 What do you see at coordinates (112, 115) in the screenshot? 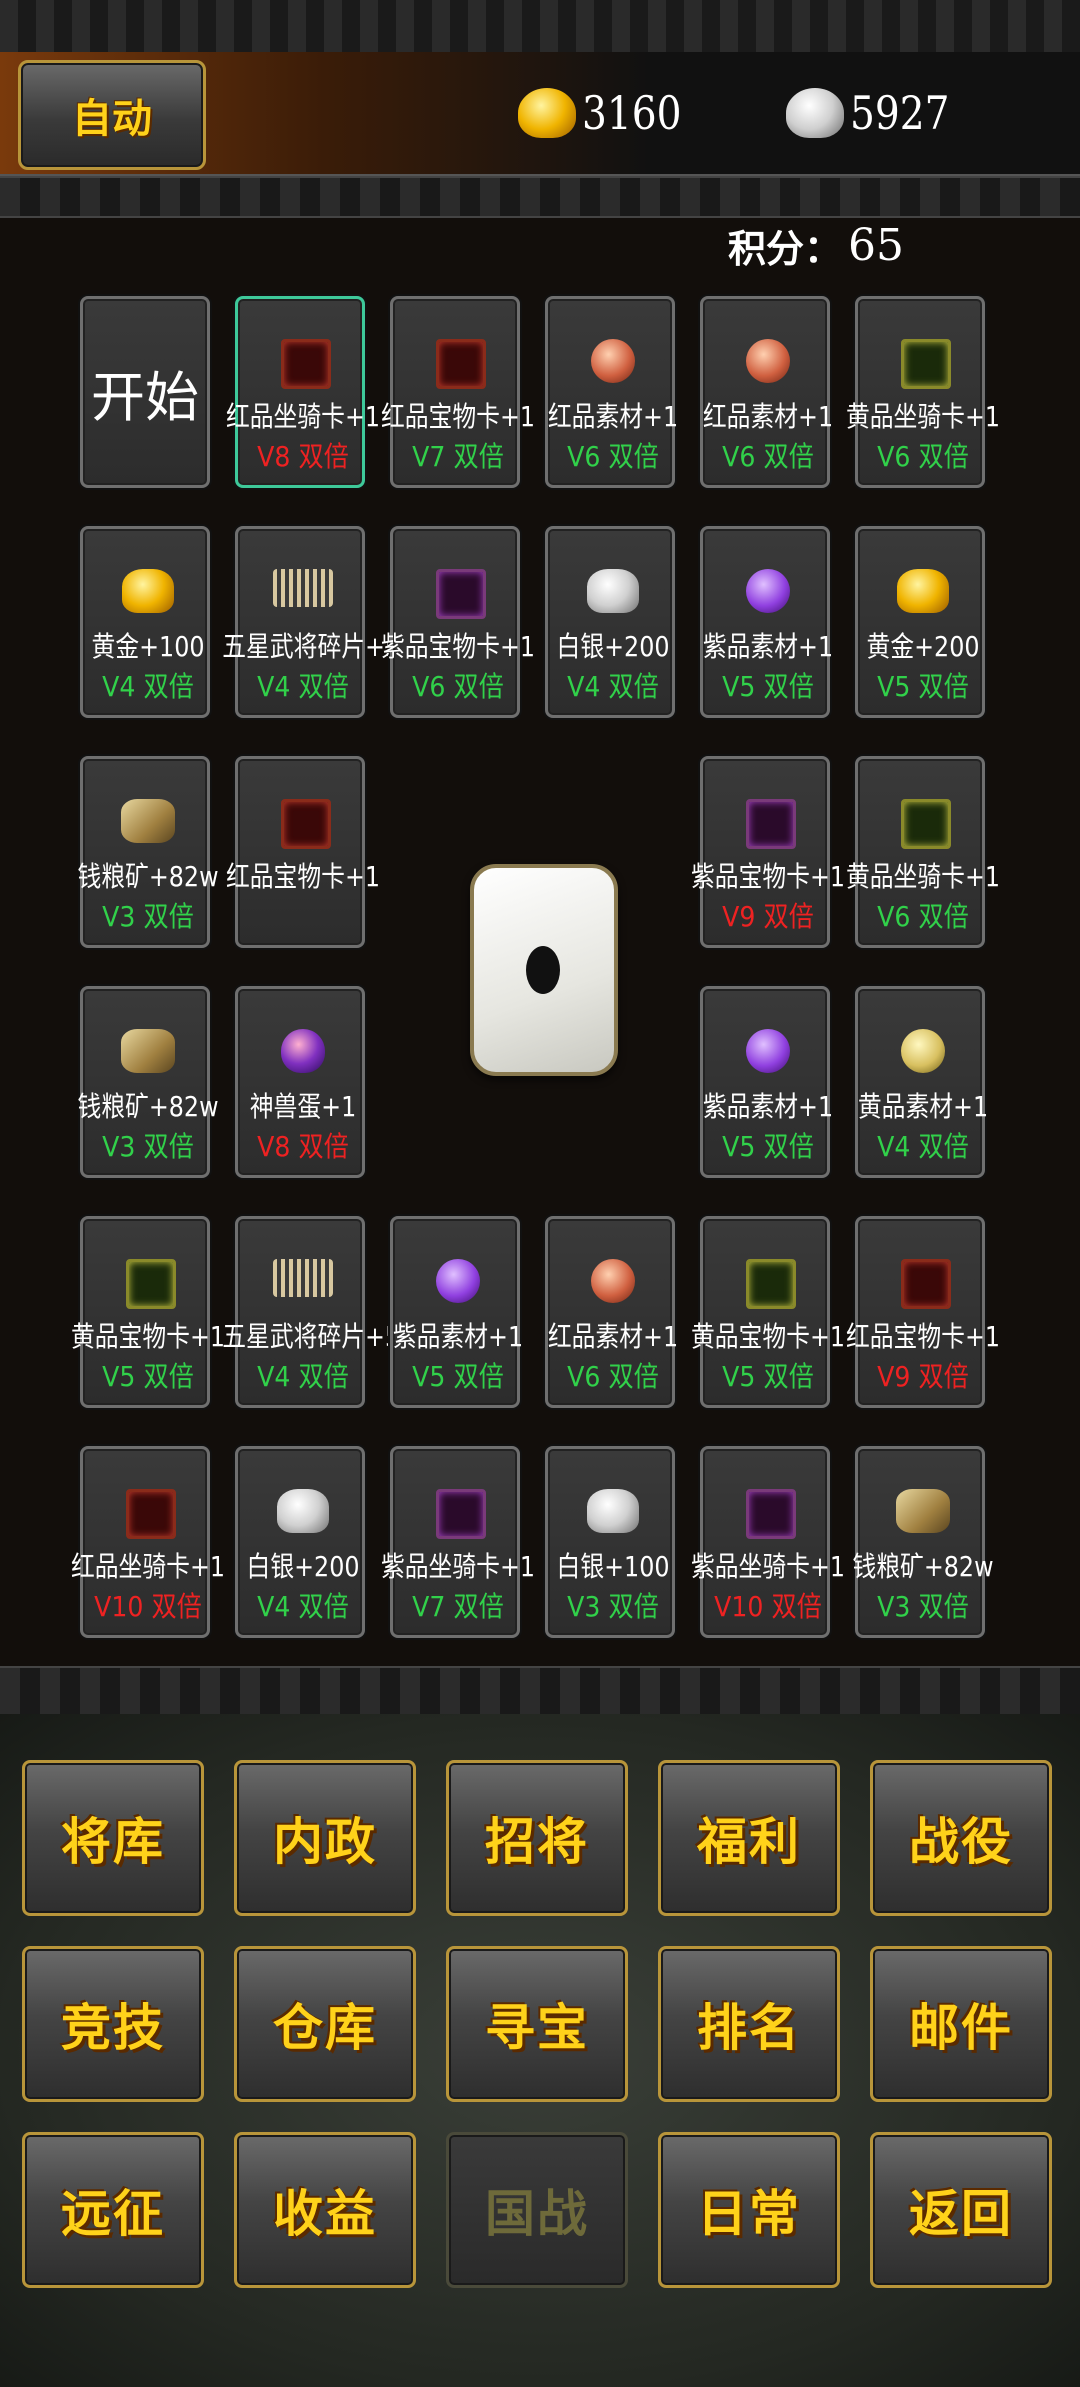
I see `auto-button: 自动` at bounding box center [112, 115].